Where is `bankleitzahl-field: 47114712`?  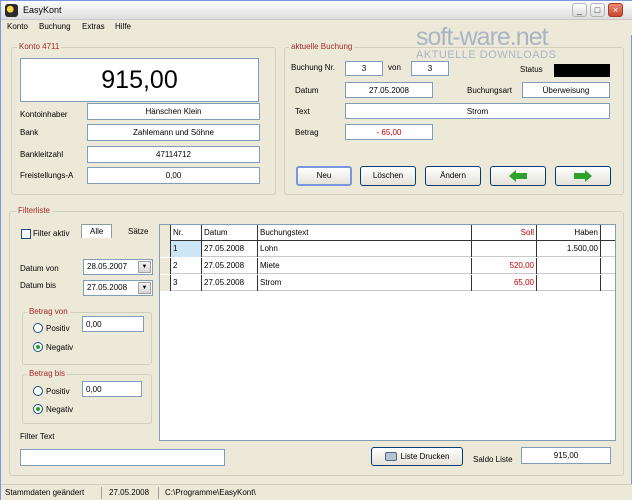
bankleitzahl-field: 47114712 is located at coordinates (173, 154).